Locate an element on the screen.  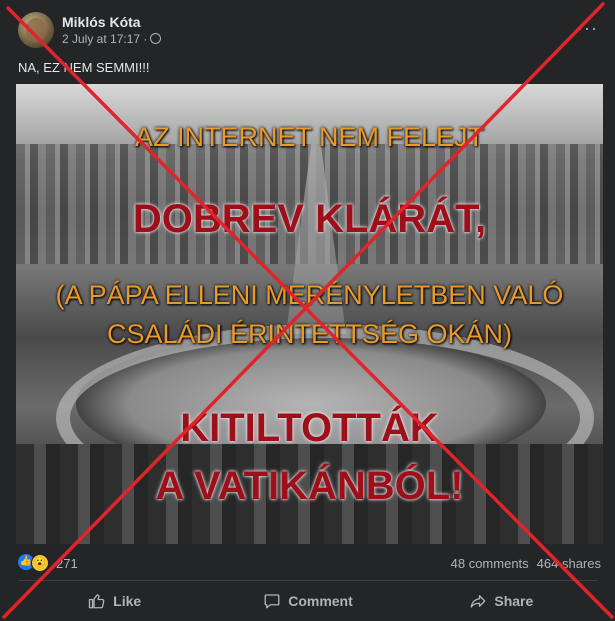
author-avatar is located at coordinates (36, 30).